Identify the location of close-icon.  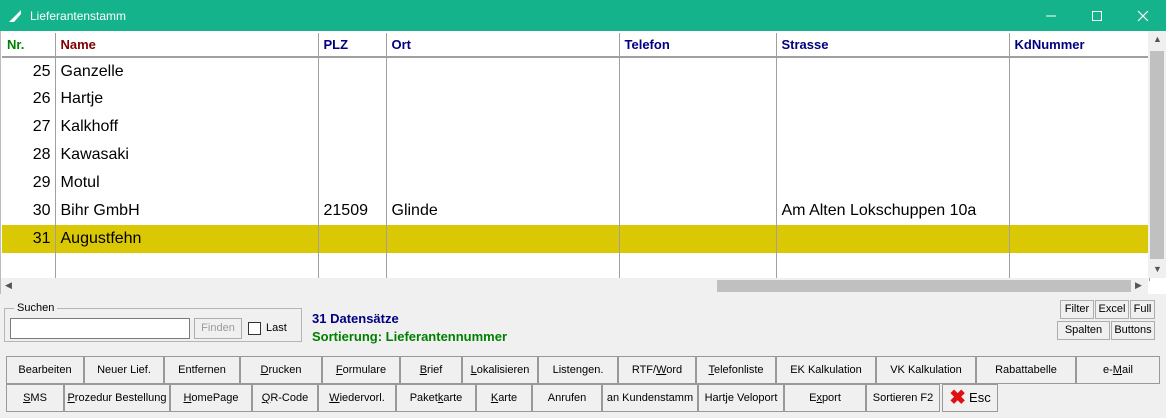
(1143, 16).